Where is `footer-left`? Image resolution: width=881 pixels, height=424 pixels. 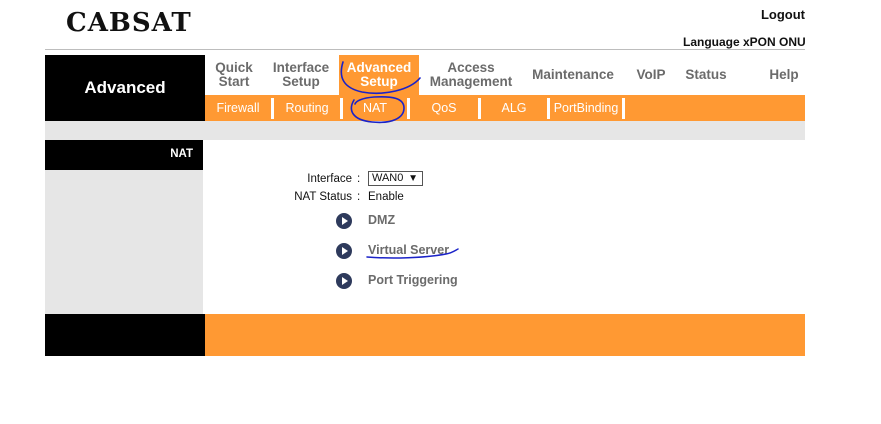 footer-left is located at coordinates (125, 335).